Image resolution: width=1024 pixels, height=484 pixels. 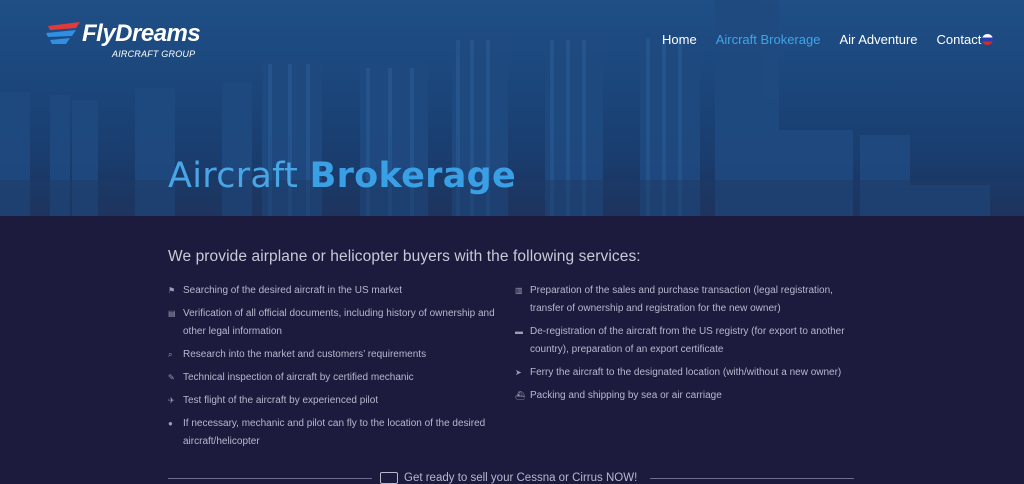 What do you see at coordinates (172, 313) in the screenshot?
I see `document-icon: ▤` at bounding box center [172, 313].